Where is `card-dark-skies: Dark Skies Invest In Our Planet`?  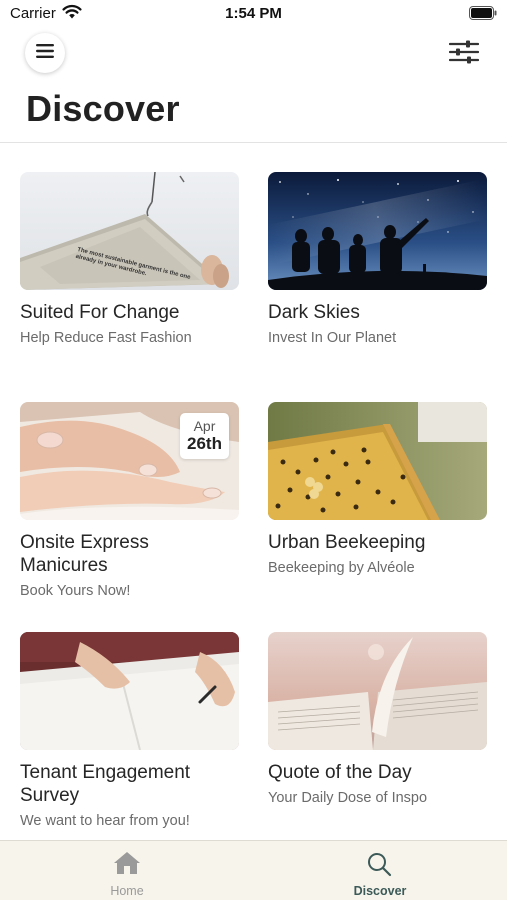 card-dark-skies: Dark Skies Invest In Our Planet is located at coordinates (378, 259).